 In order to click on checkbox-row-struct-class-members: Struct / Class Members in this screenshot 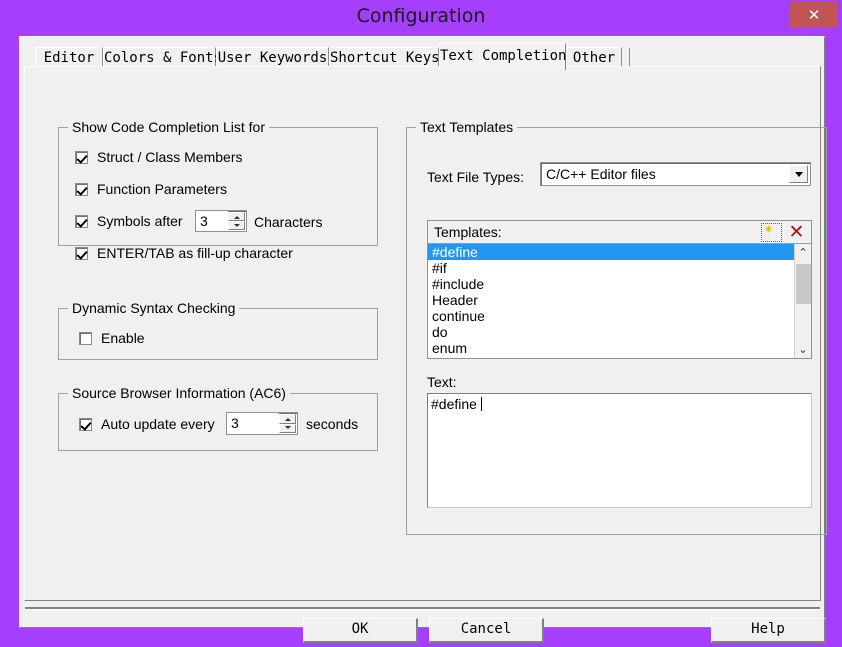, I will do `click(158, 157)`.